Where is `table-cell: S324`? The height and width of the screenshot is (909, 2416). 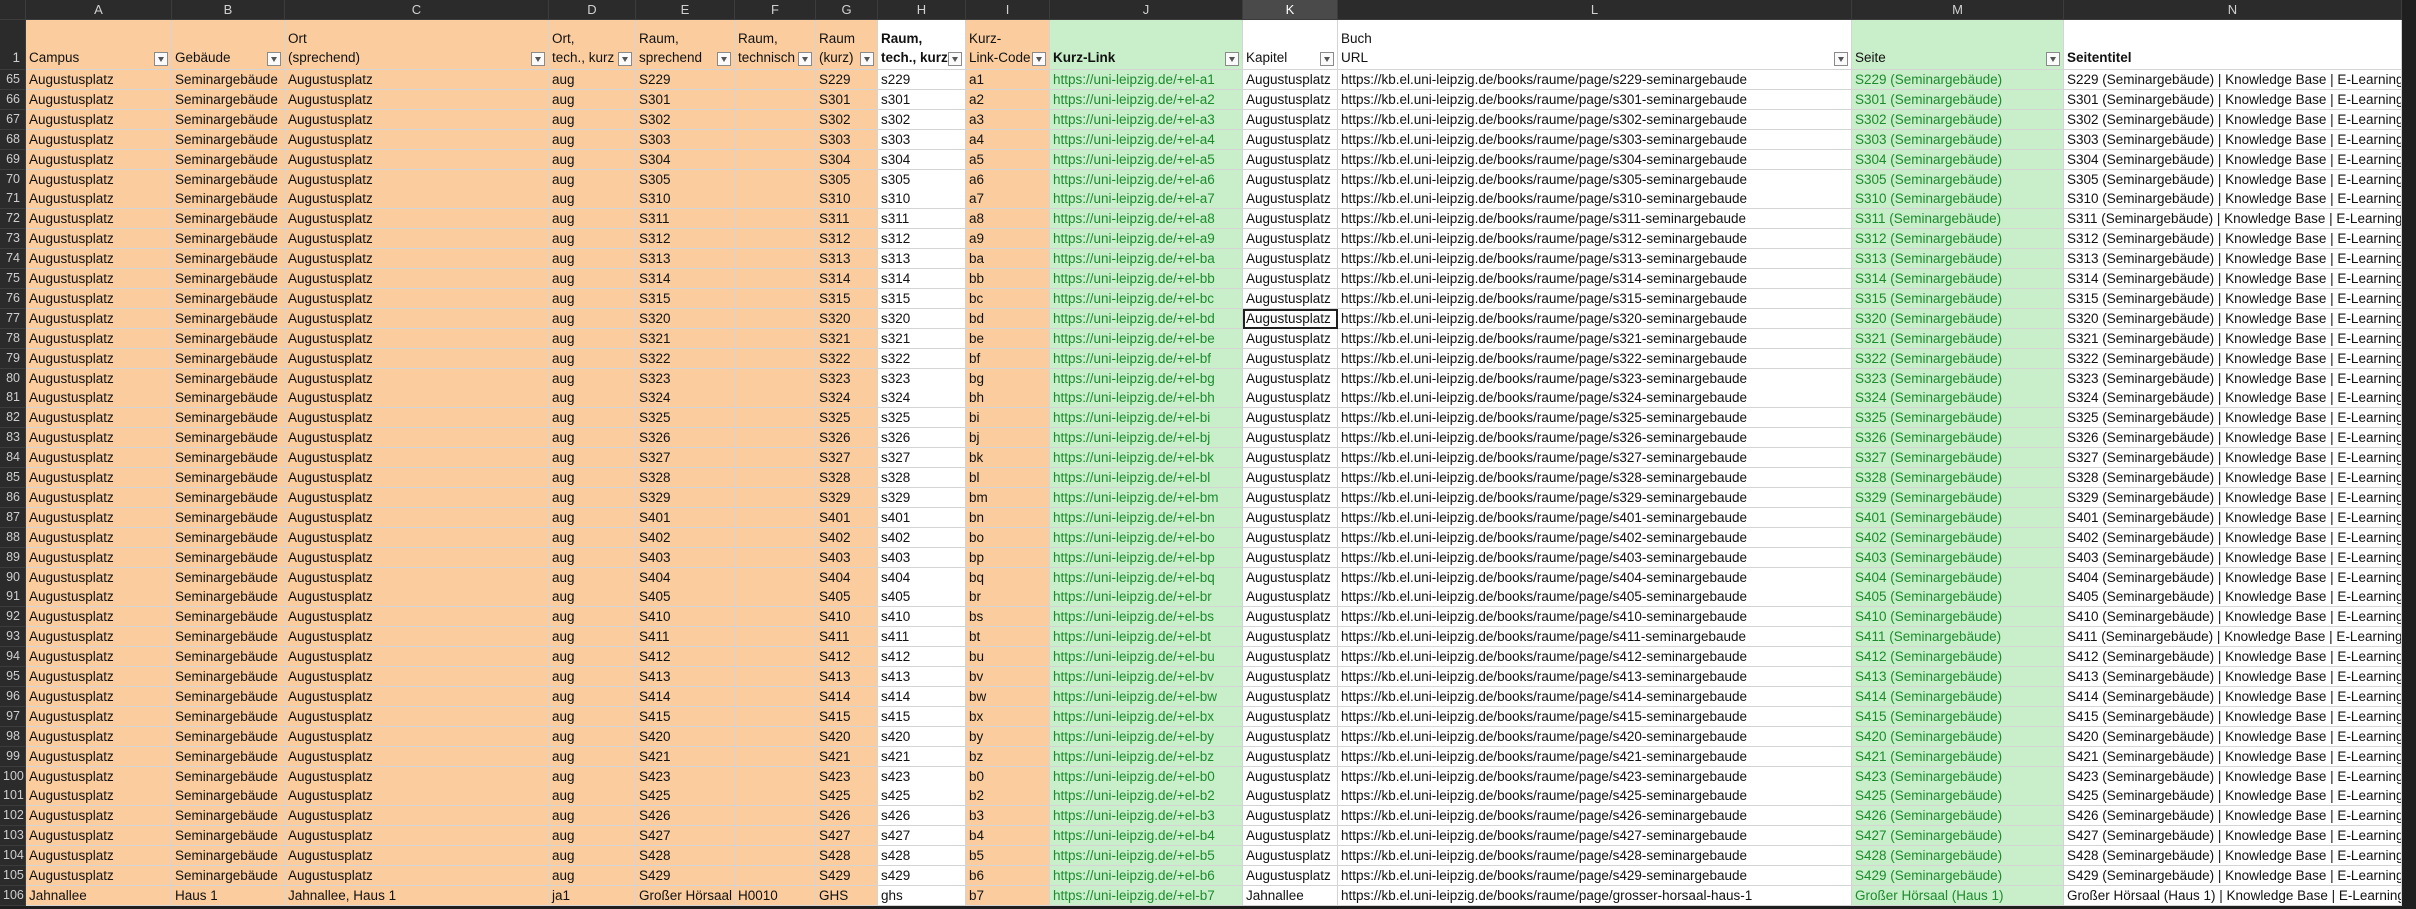
table-cell: S324 is located at coordinates (685, 398).